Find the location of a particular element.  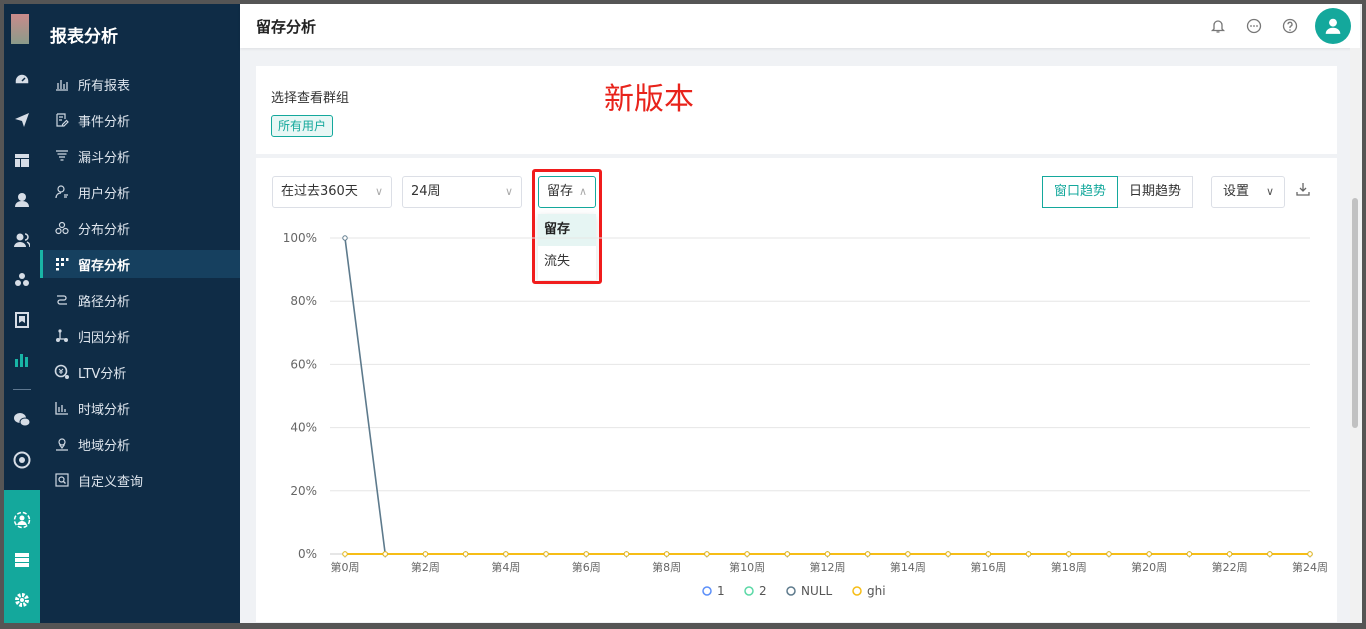

layout-icon is located at coordinates (22, 160).